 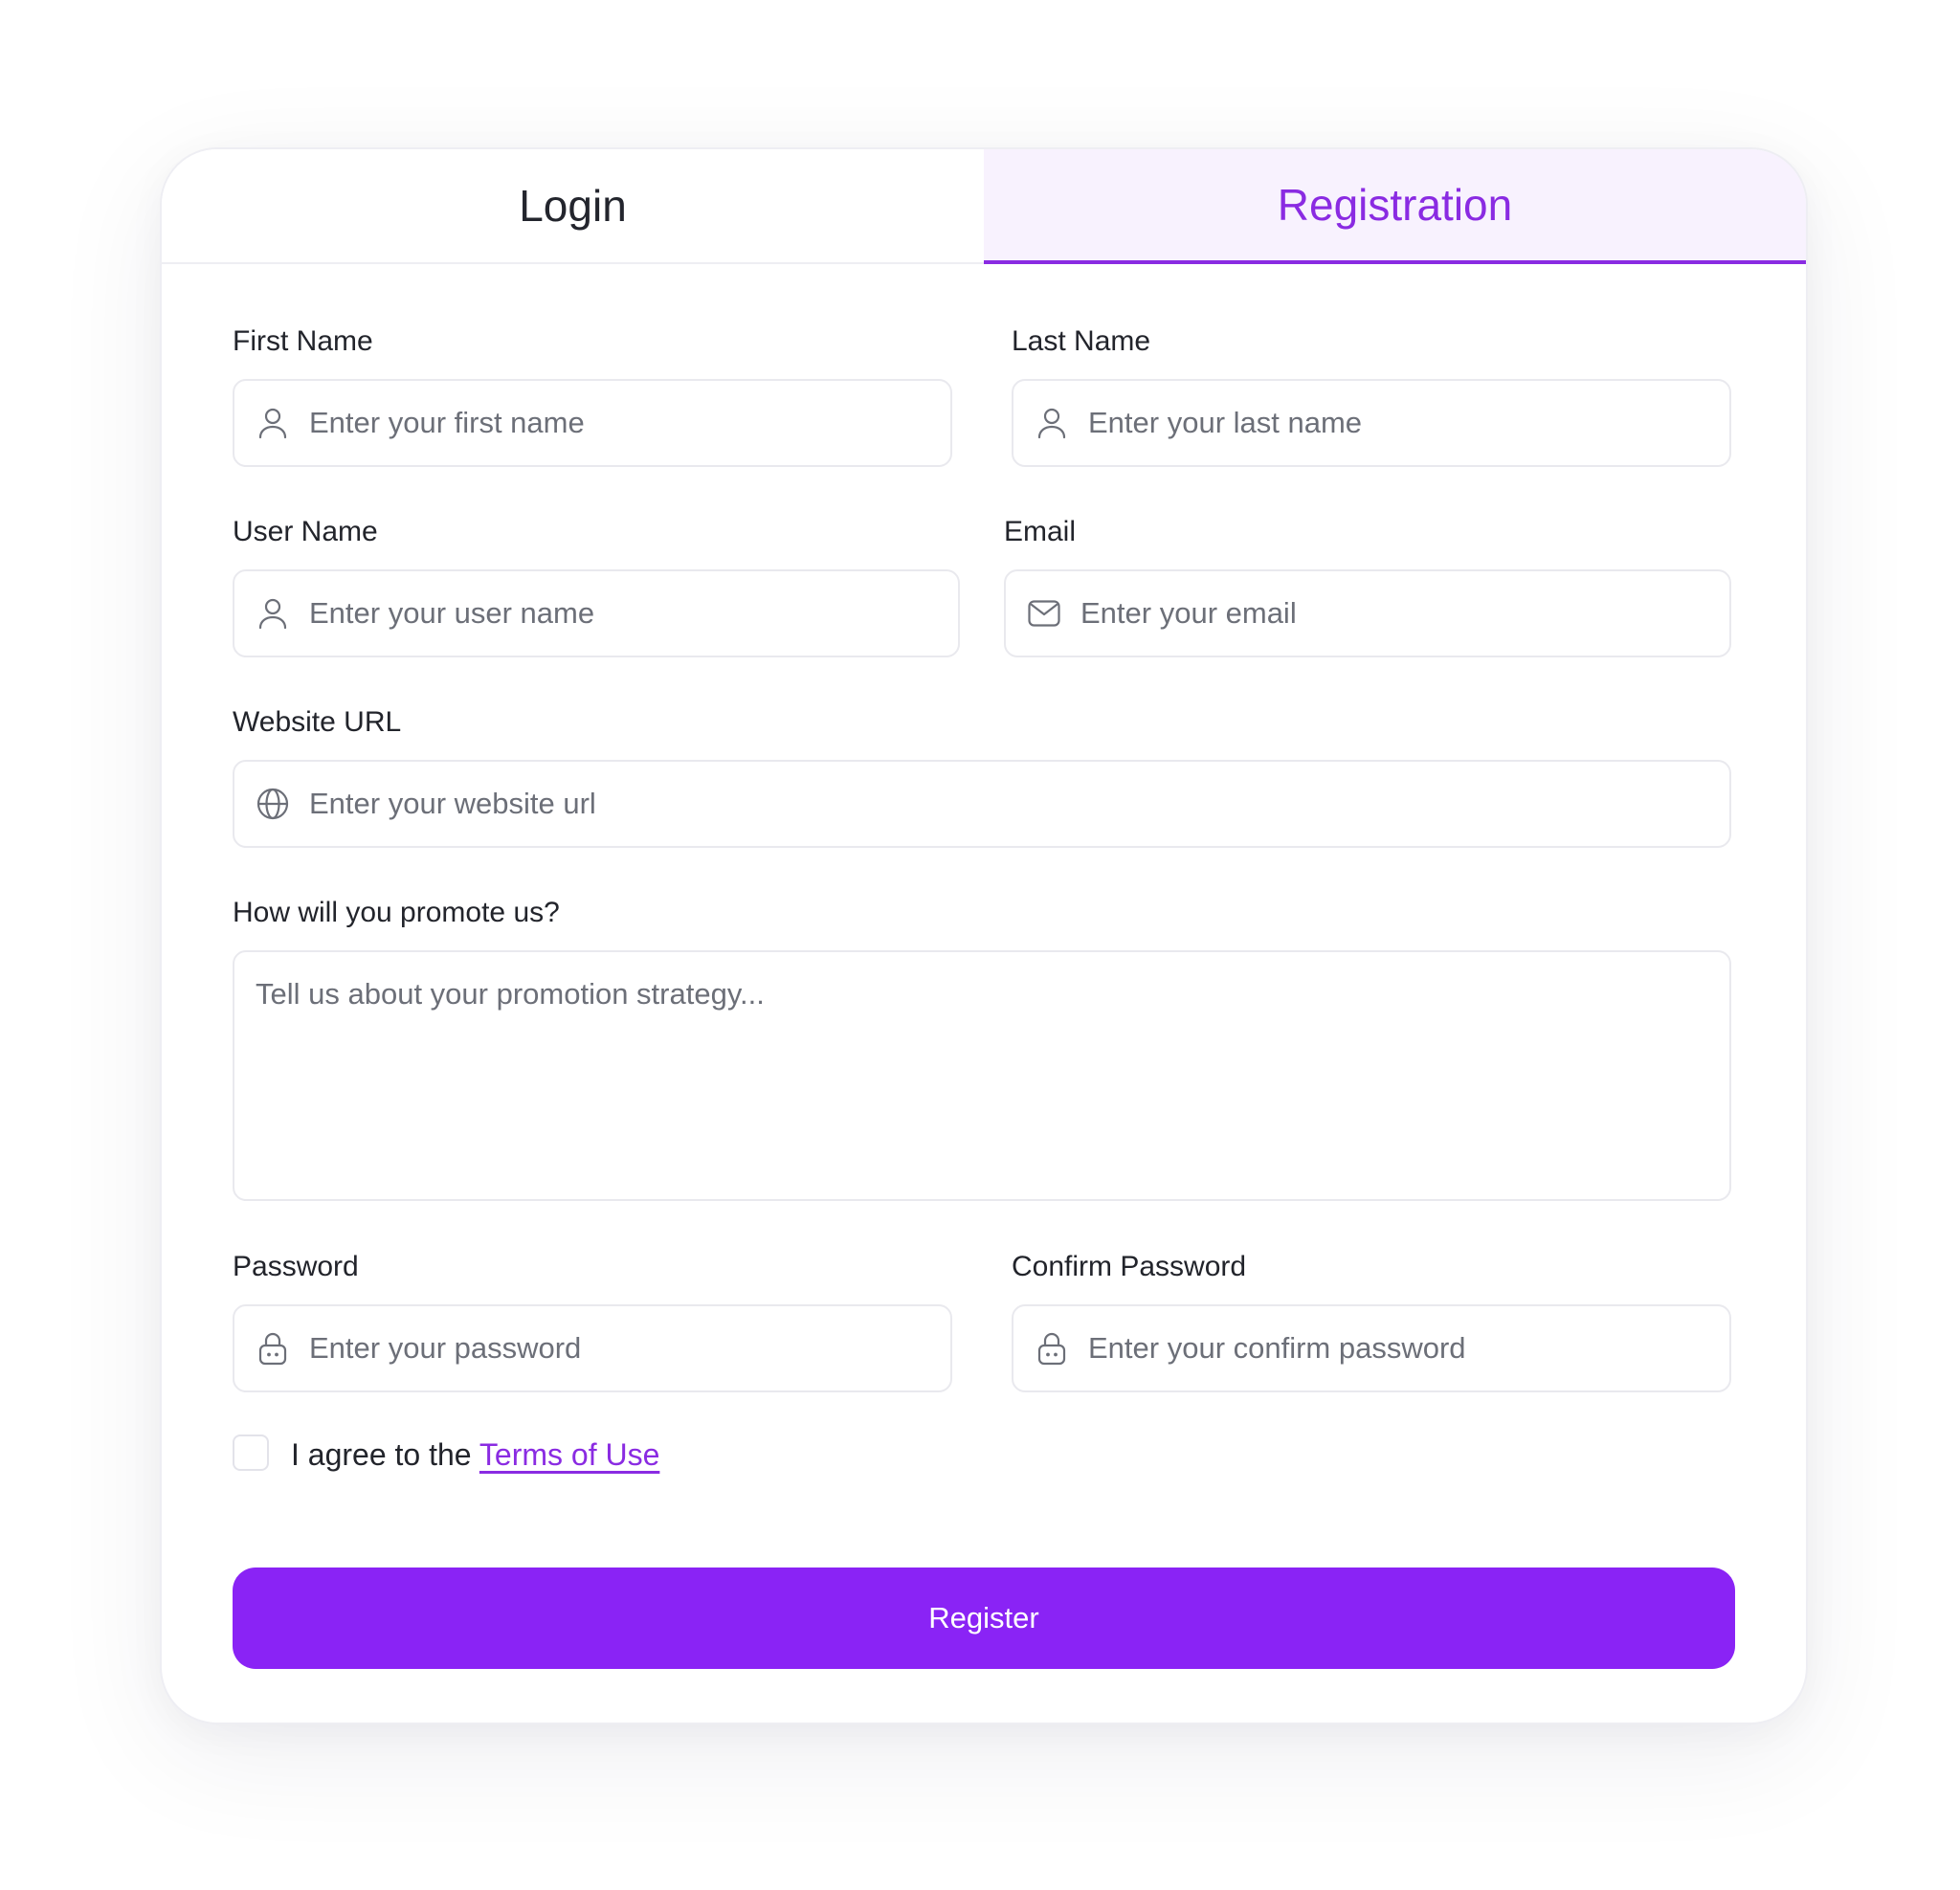 I want to click on auth-tabs: Login Registration, so click(x=984, y=206).